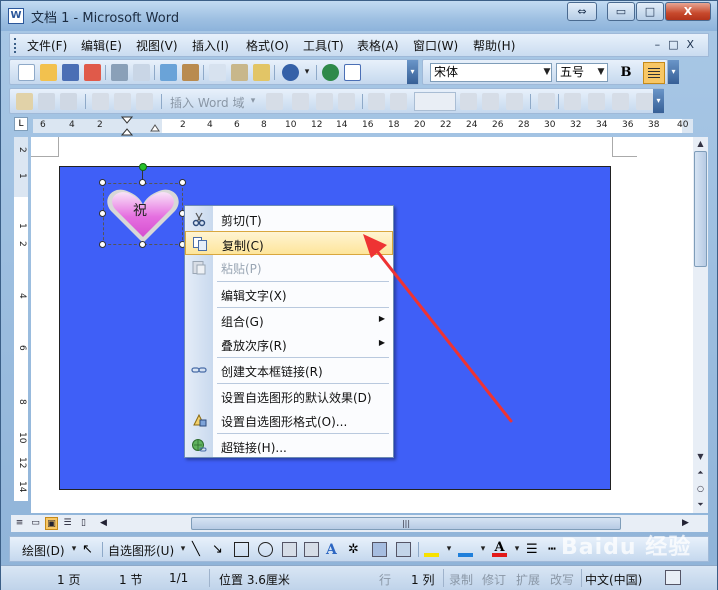 This screenshot has width=718, height=590. I want to click on recipients-icon, so click(68, 101).